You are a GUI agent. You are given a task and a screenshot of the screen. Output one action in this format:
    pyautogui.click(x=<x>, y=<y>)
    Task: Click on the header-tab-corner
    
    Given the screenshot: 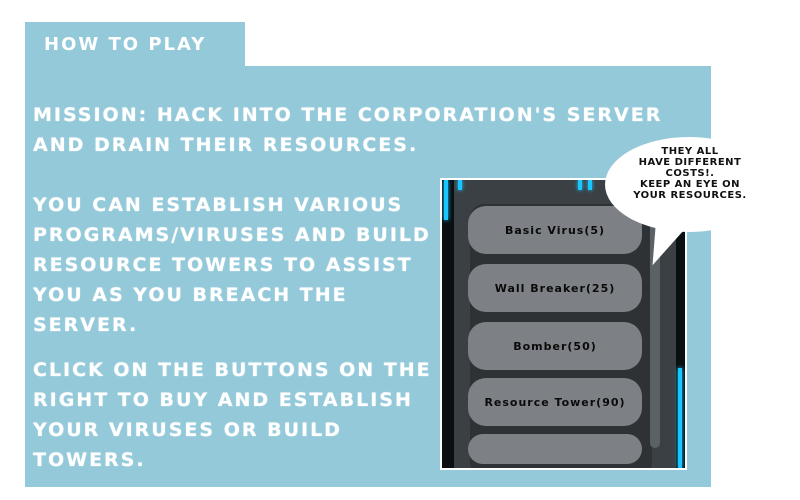 What is the action you would take?
    pyautogui.click(x=225, y=45)
    